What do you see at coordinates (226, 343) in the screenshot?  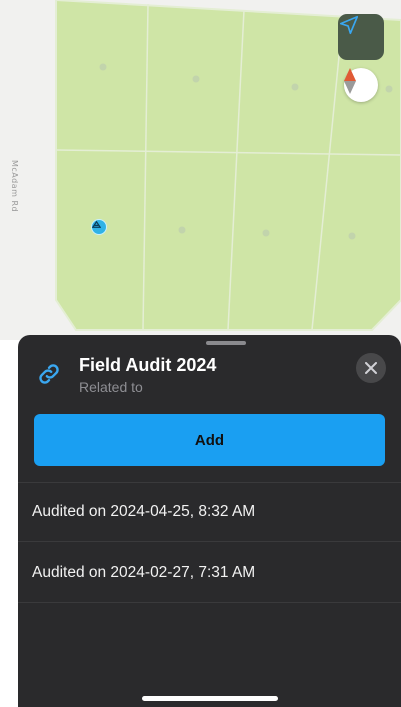 I see `sheet-grabber` at bounding box center [226, 343].